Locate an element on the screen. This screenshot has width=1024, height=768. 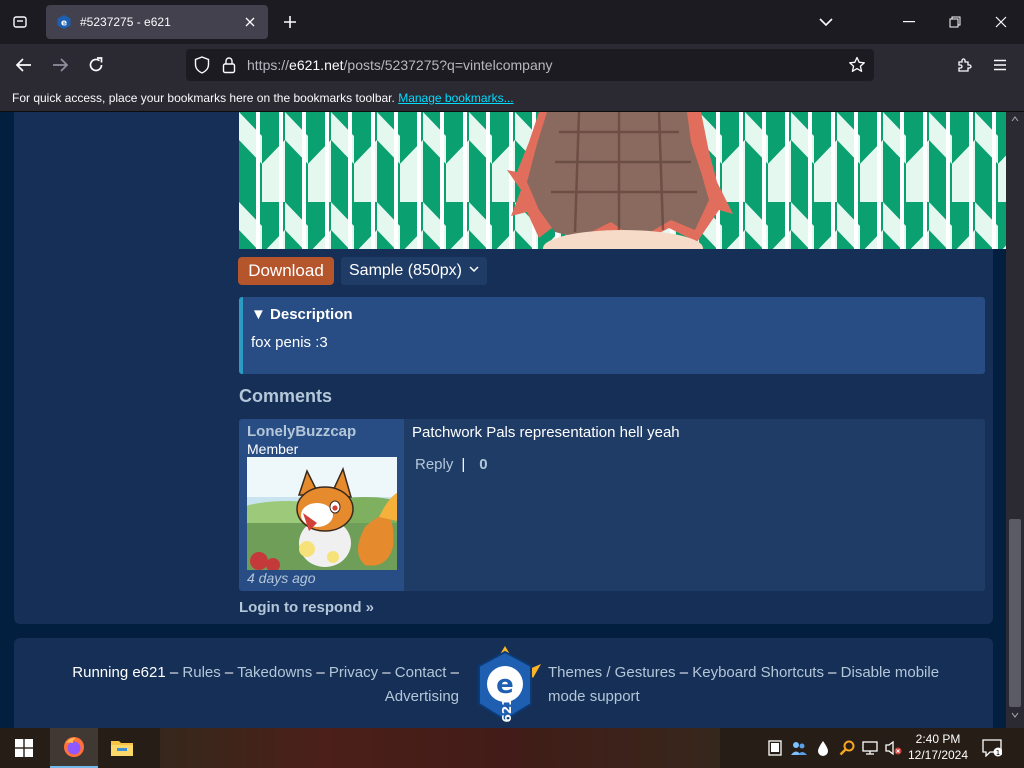
e621-favicon-icon: e is located at coordinates (64, 22).